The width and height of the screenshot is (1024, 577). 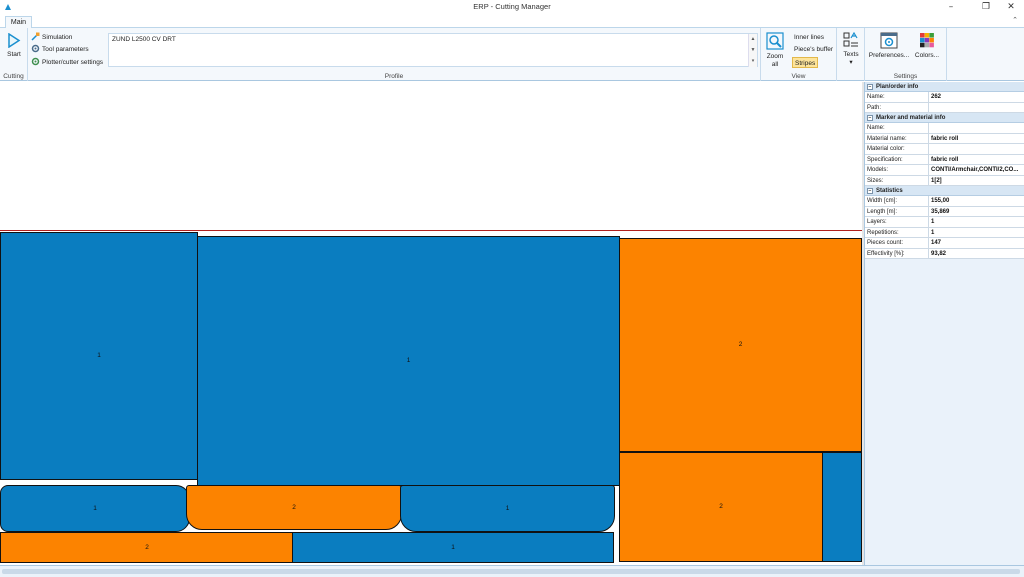 I want to click on window-title: ERP - Cutting Manager, so click(x=512, y=6).